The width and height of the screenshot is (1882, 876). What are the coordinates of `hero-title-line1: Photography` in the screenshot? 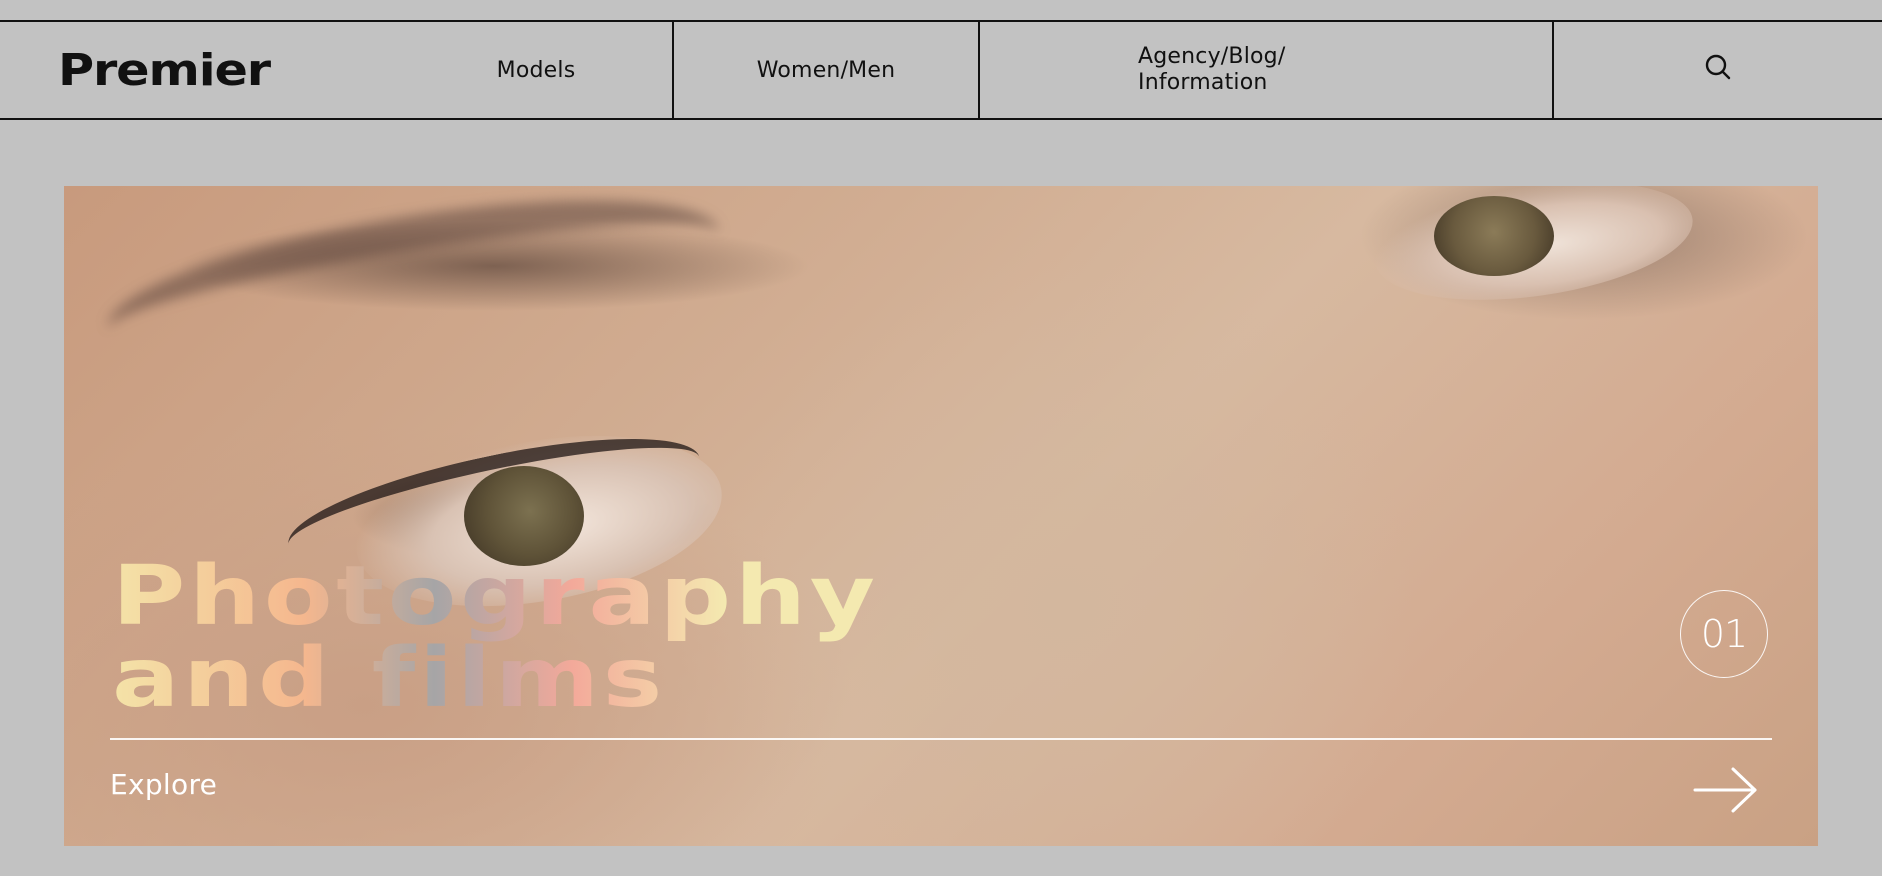 It's located at (495, 596).